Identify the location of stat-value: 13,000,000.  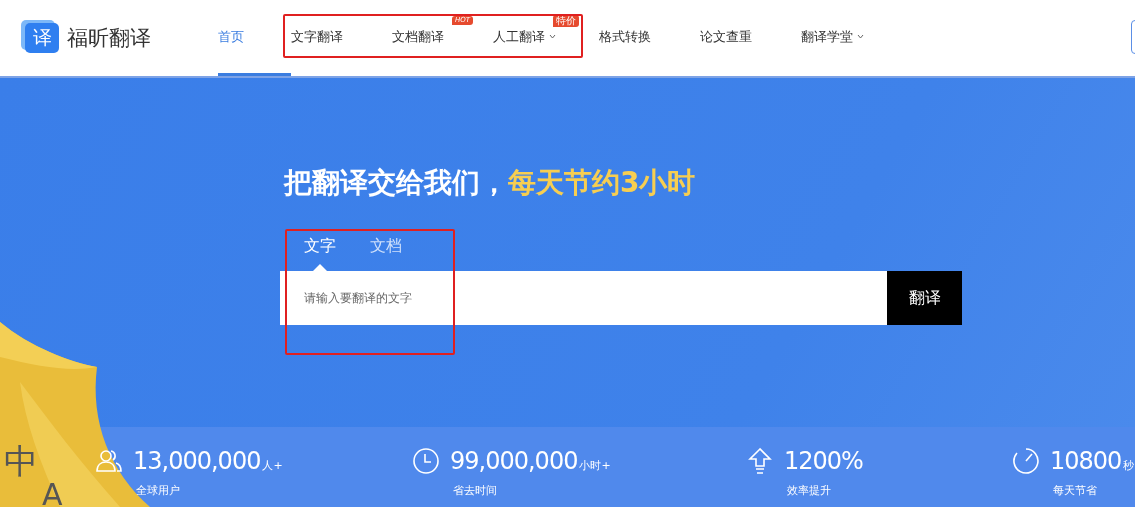
(197, 461).